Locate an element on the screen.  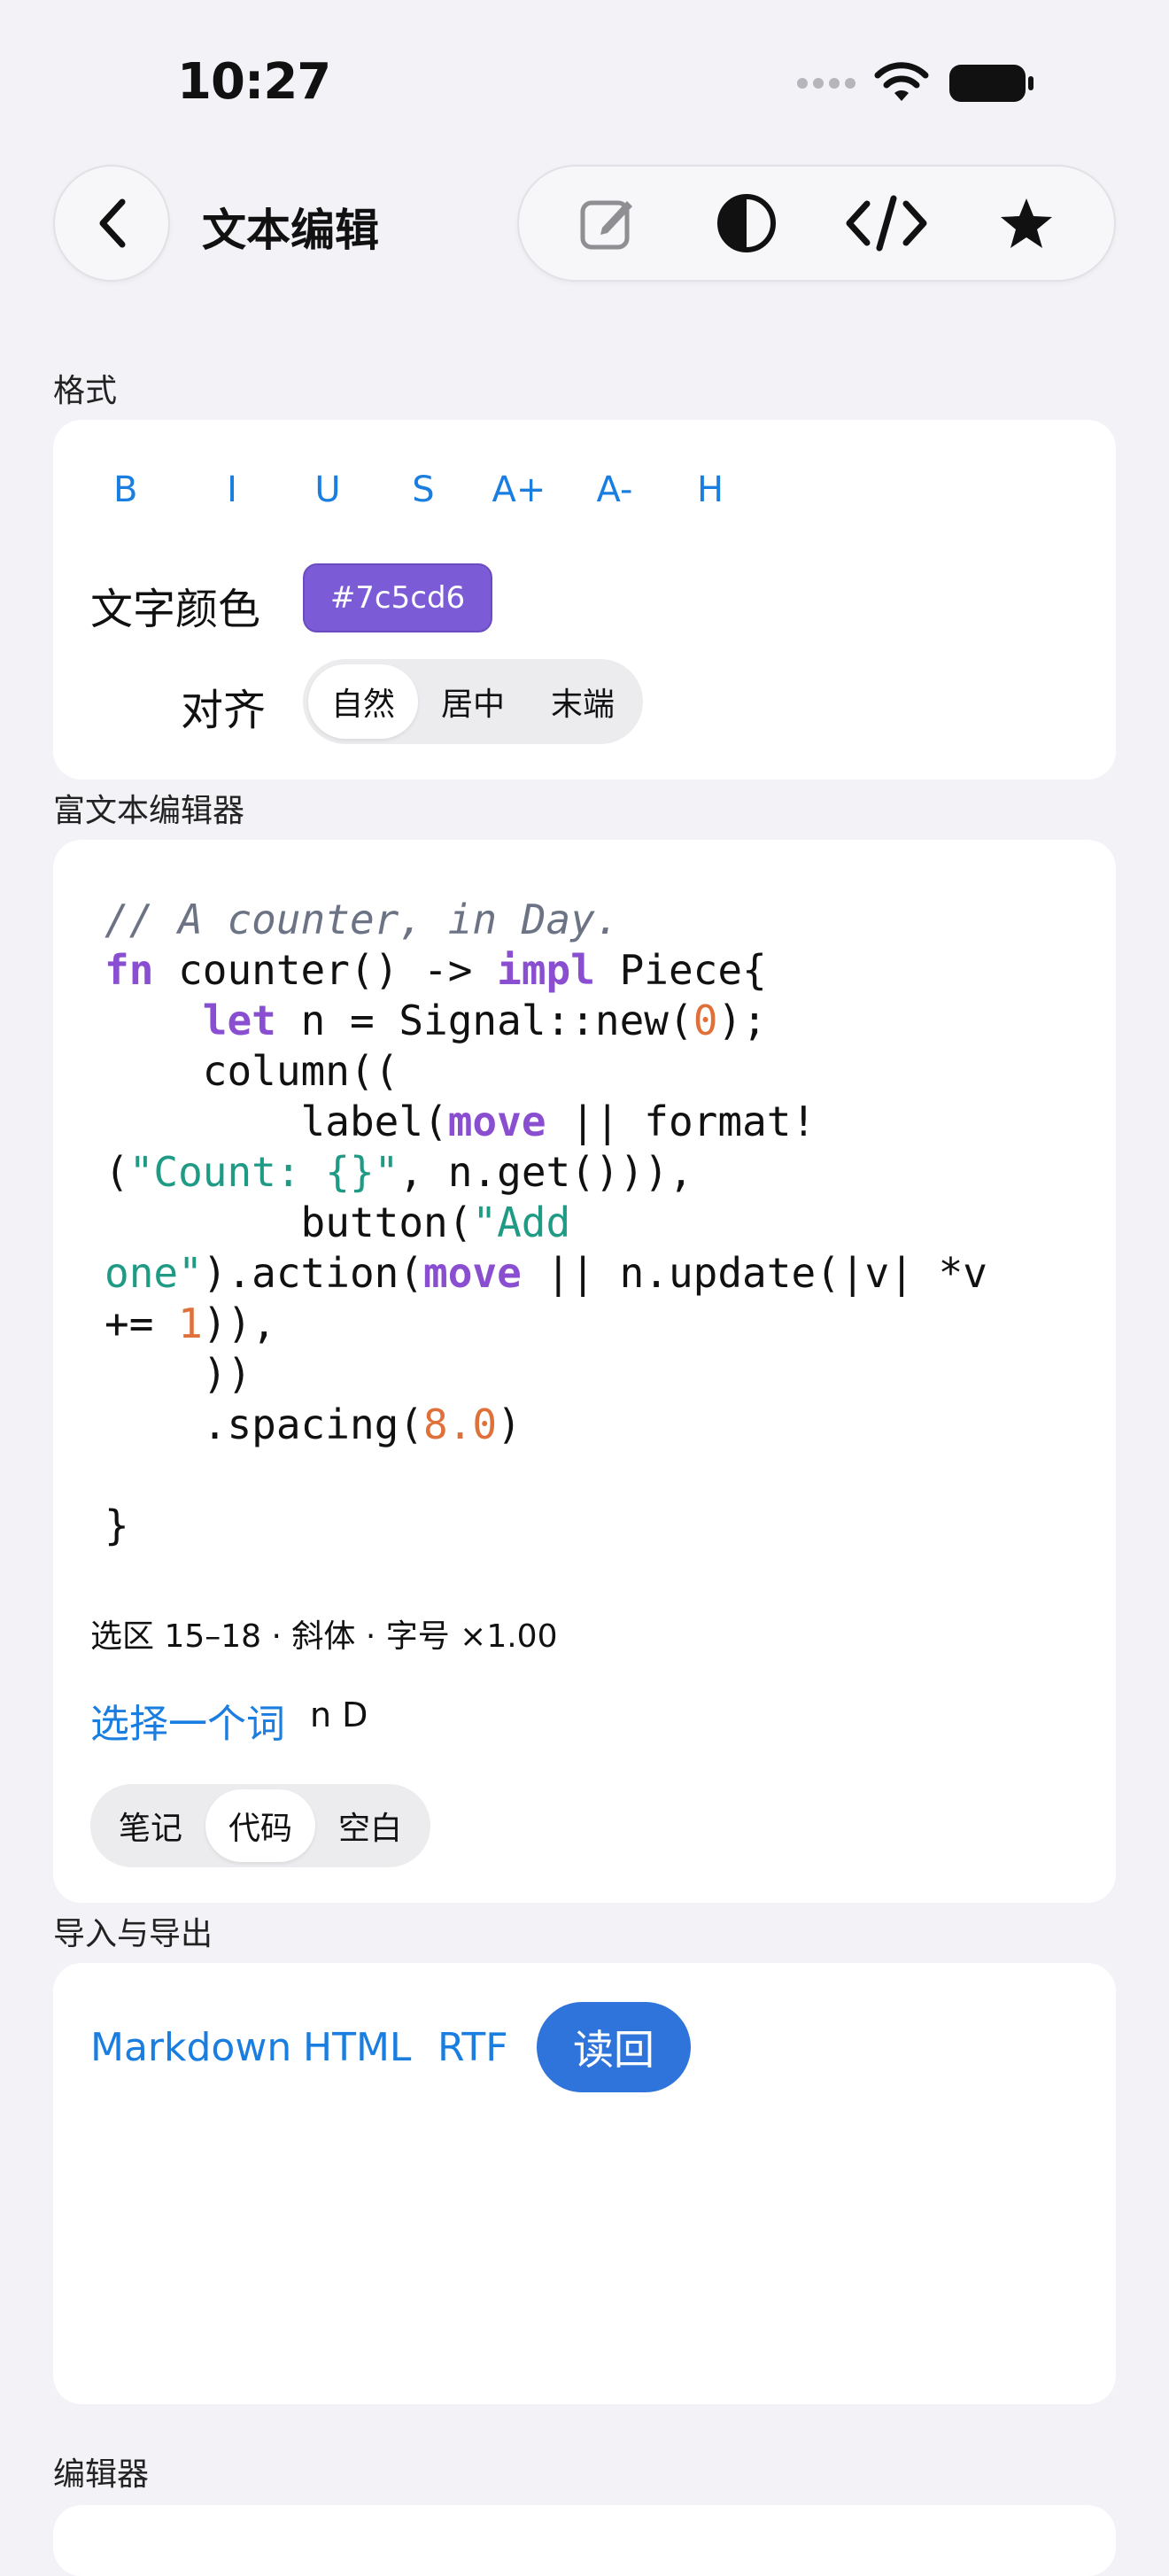
edit-button is located at coordinates (606, 223).